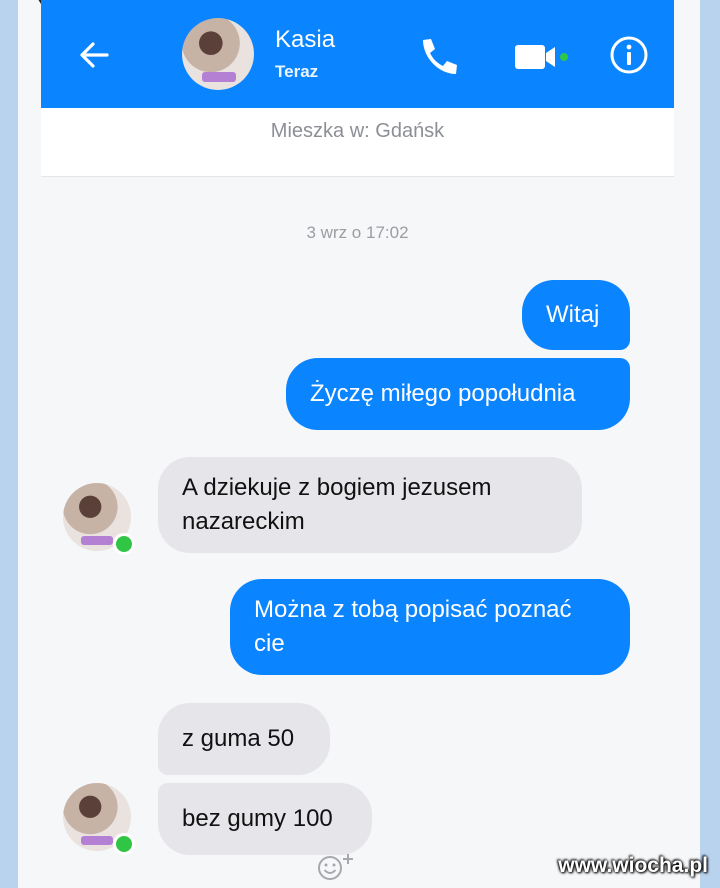 This screenshot has height=888, width=720. Describe the element at coordinates (218, 54) in the screenshot. I see `contact-avatar` at that location.